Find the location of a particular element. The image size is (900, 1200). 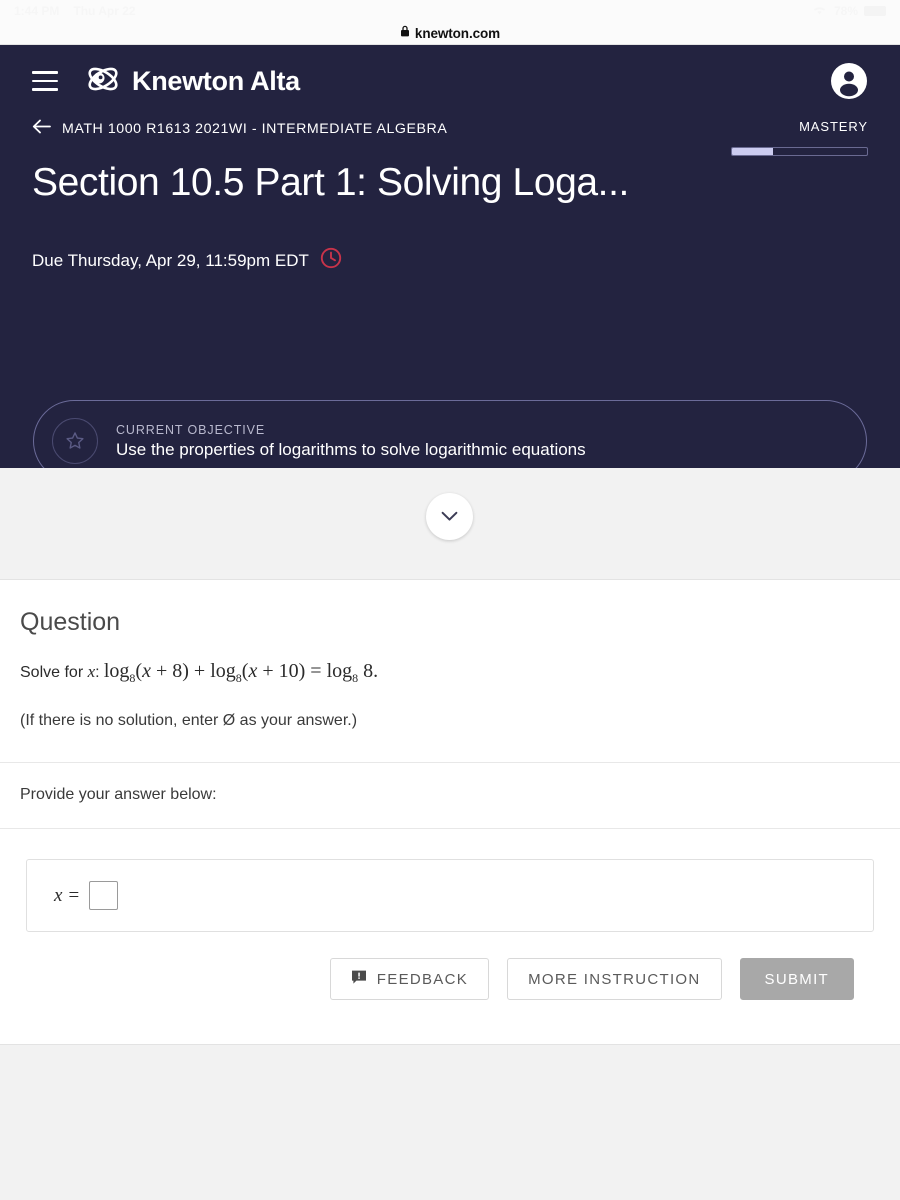

due-date-row: Due Thursday, Apr 29, 11:59pm EDT is located at coordinates (450, 260).